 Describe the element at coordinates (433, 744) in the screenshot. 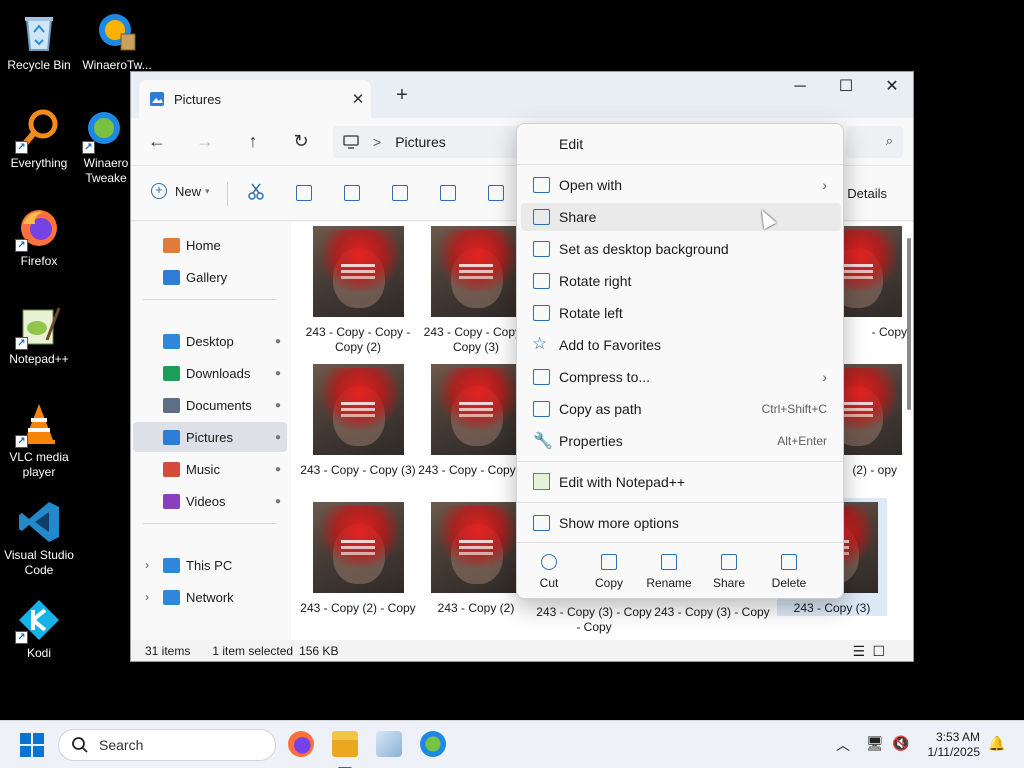

I see `taskbar-winaero-tweaker` at that location.